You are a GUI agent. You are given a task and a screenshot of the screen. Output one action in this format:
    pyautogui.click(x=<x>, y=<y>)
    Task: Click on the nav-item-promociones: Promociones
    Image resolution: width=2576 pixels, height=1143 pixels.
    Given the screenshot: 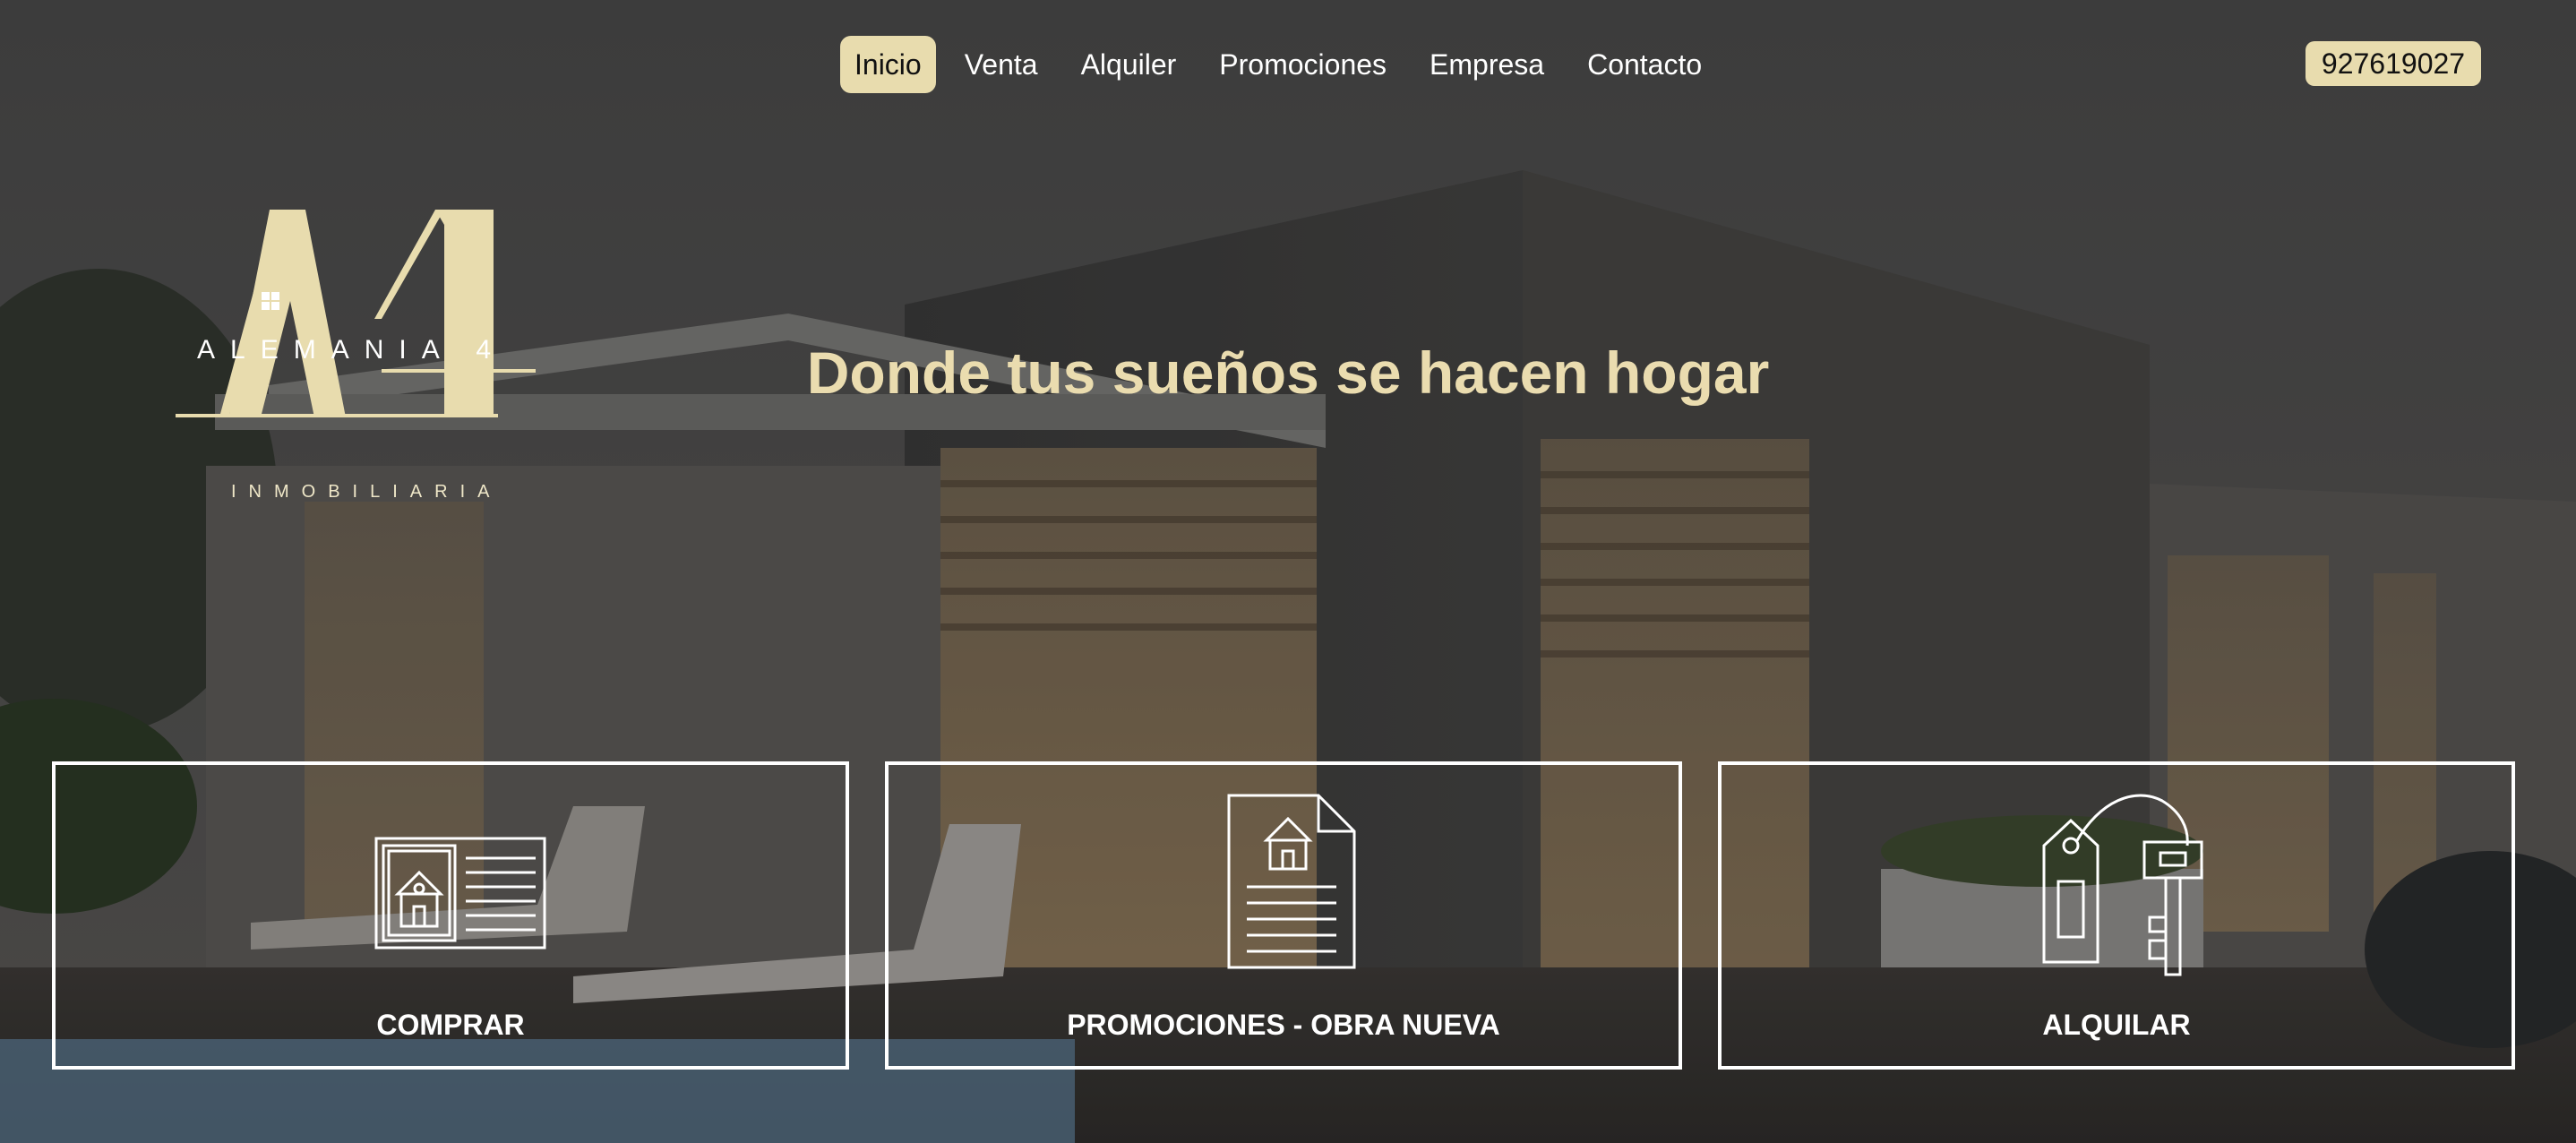 What is the action you would take?
    pyautogui.click(x=1303, y=64)
    